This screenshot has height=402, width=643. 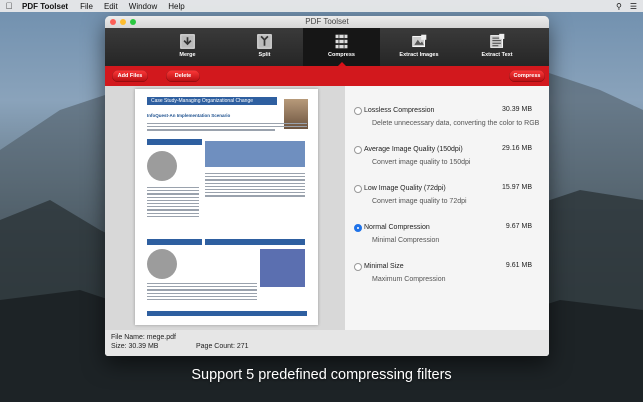 What do you see at coordinates (45, 6) in the screenshot?
I see `menu-app-name: PDF Toolset` at bounding box center [45, 6].